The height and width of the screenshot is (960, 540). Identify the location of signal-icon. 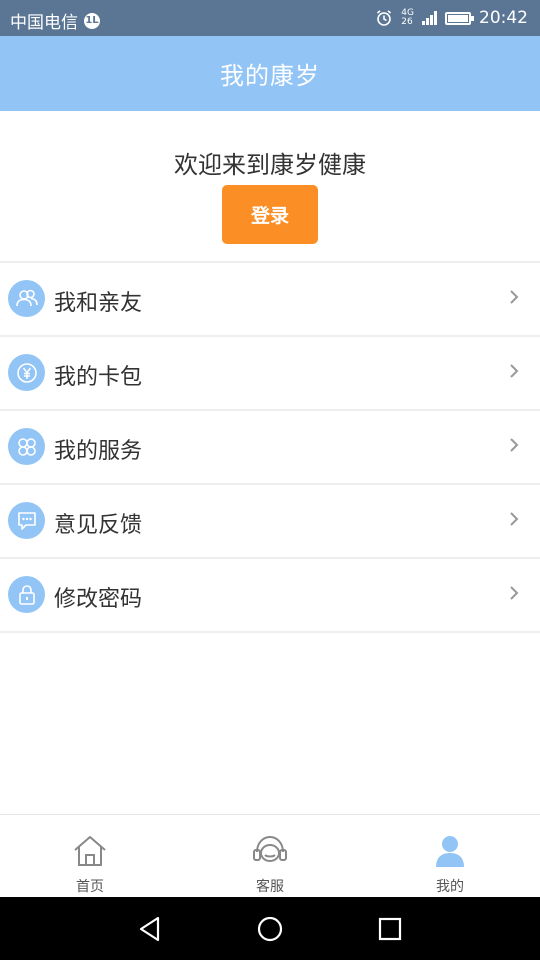
(429, 18).